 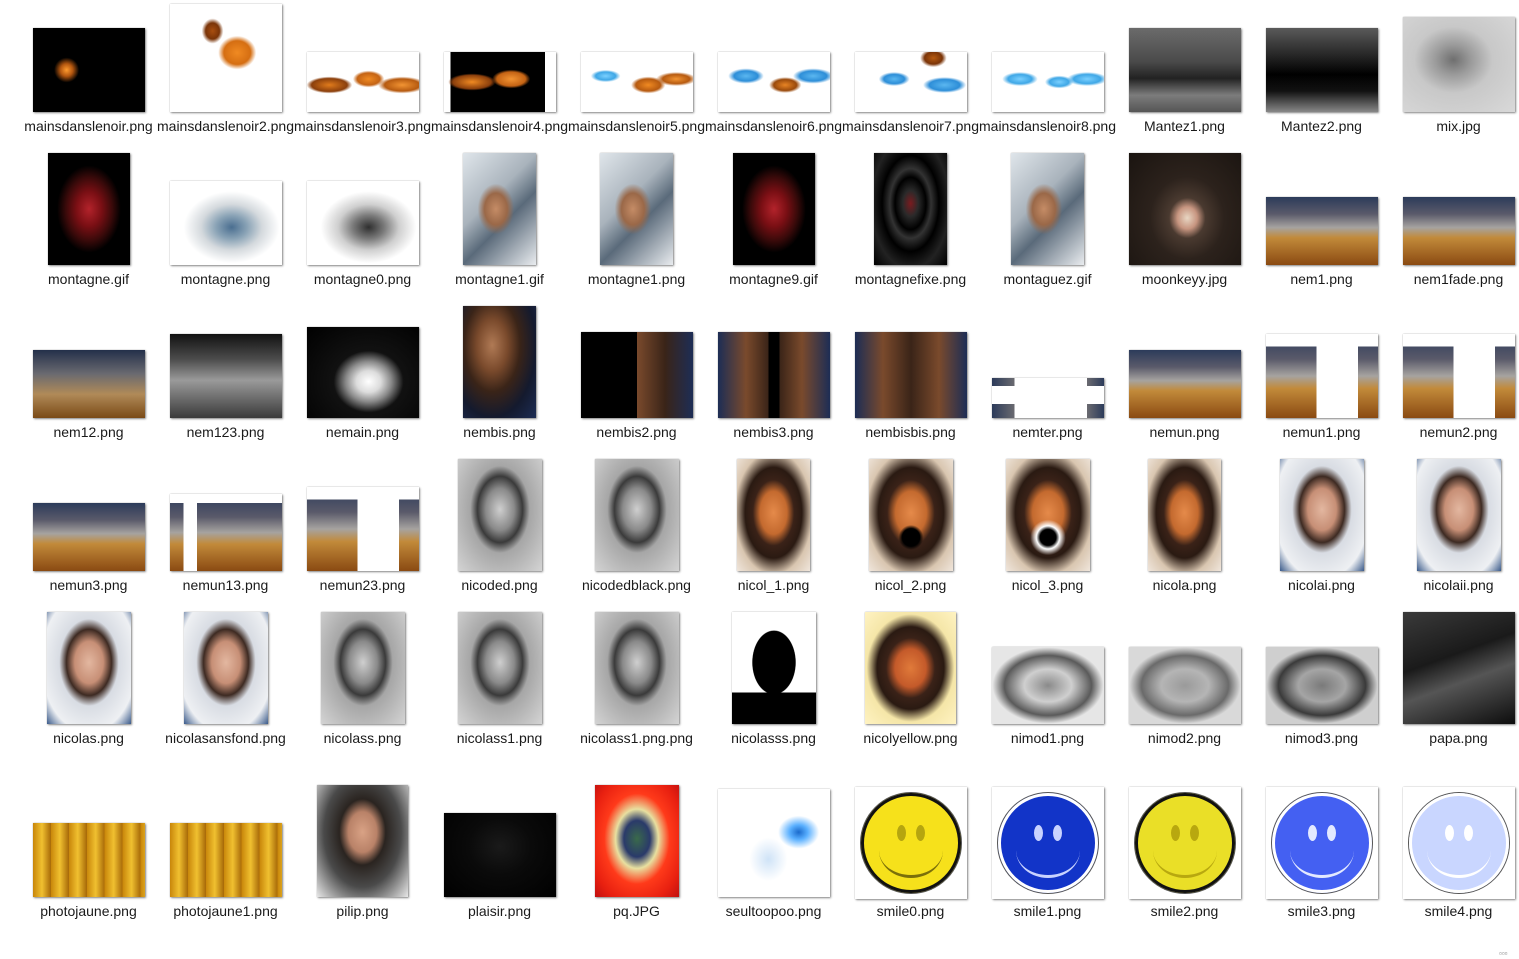 I want to click on file-item: pq.JPG, so click(x=636, y=862).